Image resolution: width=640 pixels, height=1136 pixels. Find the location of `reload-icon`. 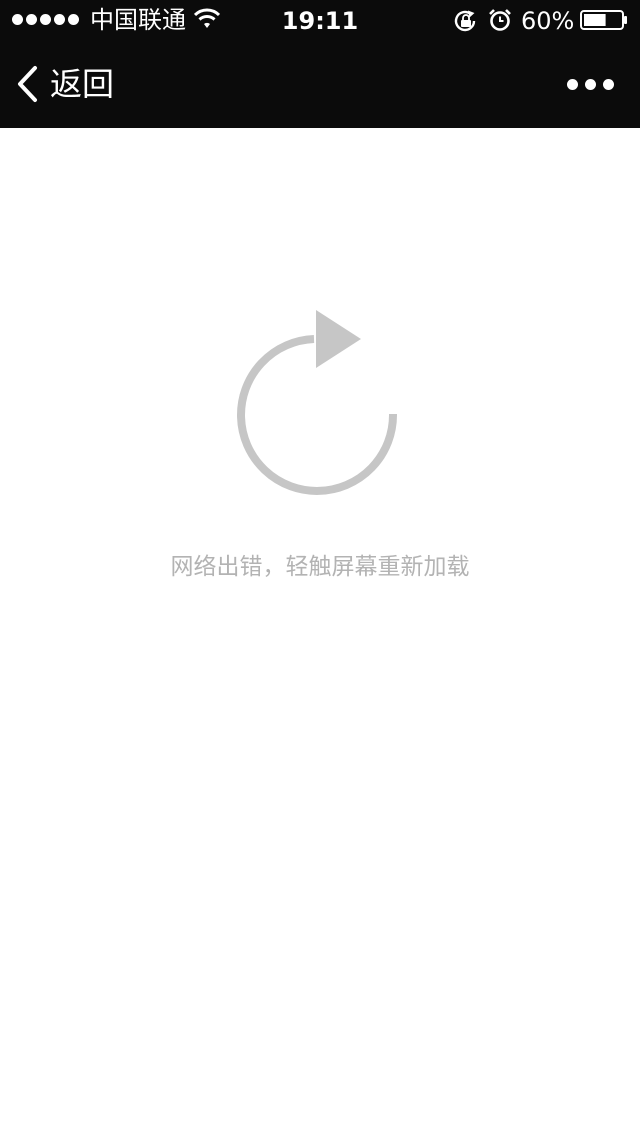

reload-icon is located at coordinates (317, 402).